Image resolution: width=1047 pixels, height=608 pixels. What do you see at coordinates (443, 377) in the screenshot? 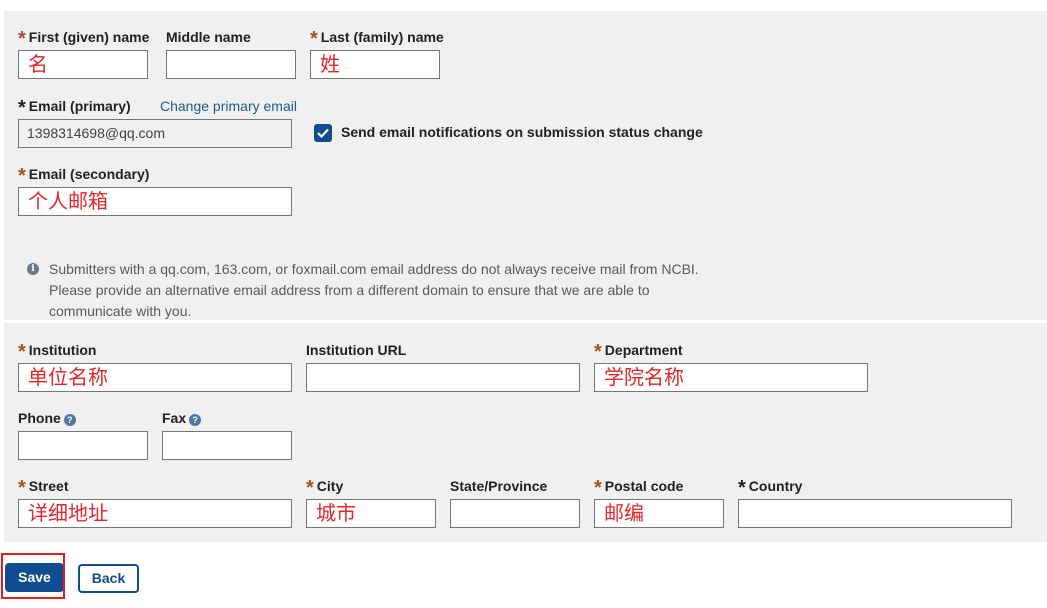
I see `institution-url-input` at bounding box center [443, 377].